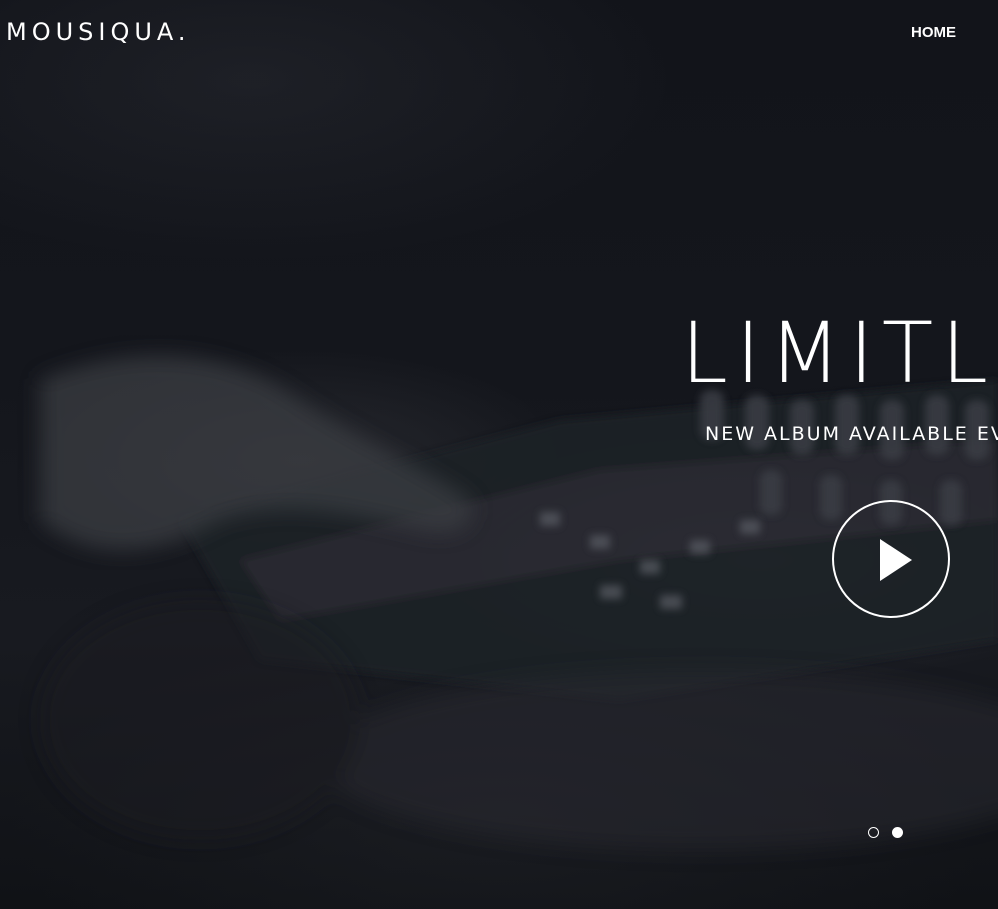  I want to click on hero-headline: LIMITLESS, so click(839, 353).